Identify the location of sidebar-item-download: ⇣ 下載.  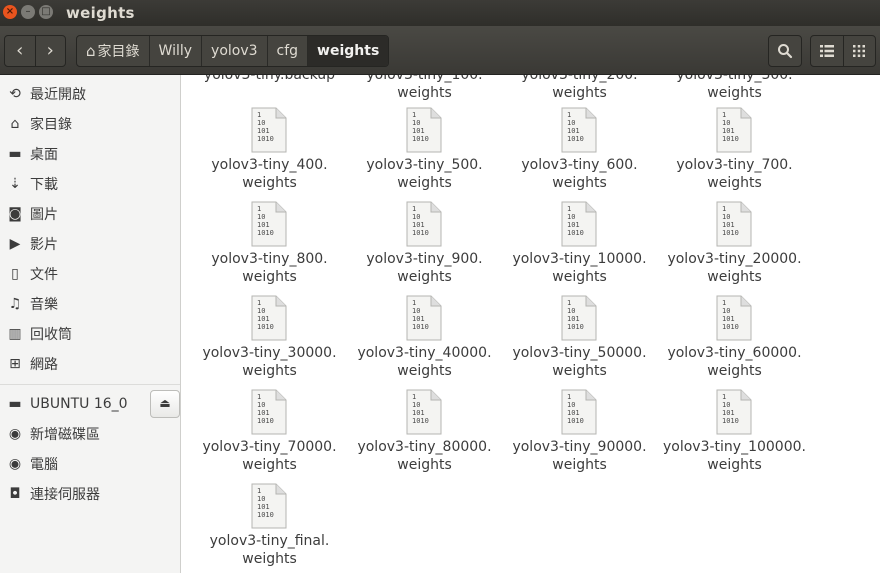
(90, 184).